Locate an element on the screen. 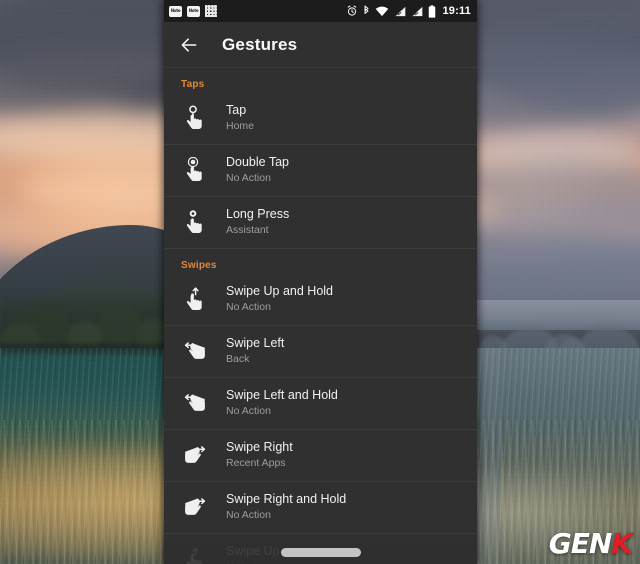 The height and width of the screenshot is (564, 640). list-item-subtitle: Back is located at coordinates (238, 359).